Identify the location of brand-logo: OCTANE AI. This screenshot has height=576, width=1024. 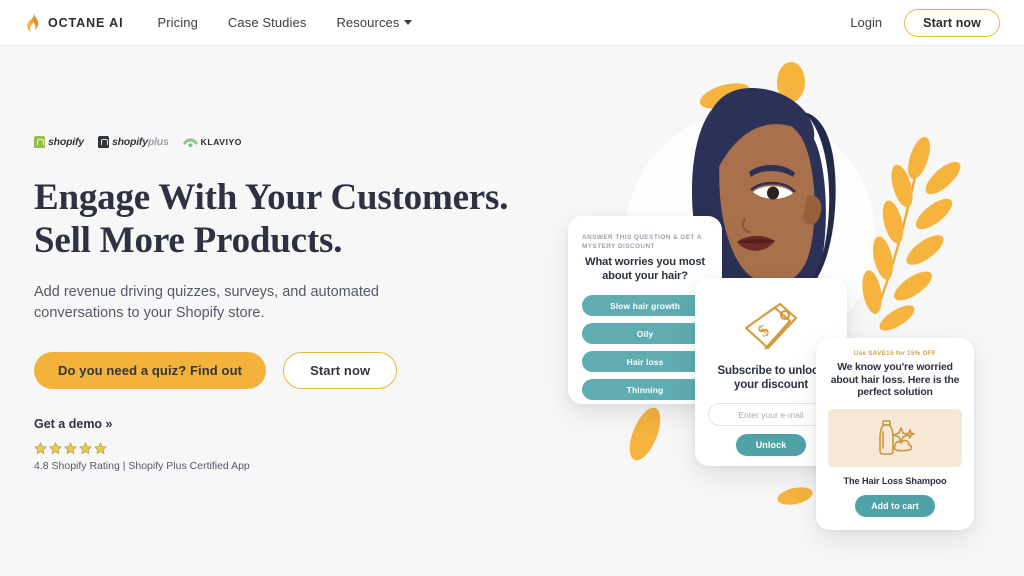
(74, 22).